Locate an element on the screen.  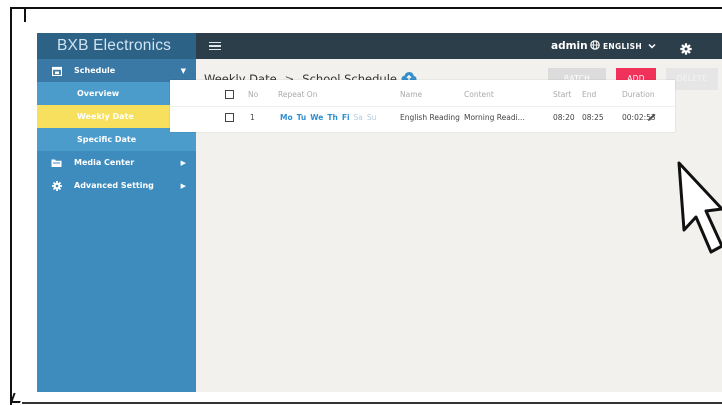
edit-pencil-icon is located at coordinates (652, 117).